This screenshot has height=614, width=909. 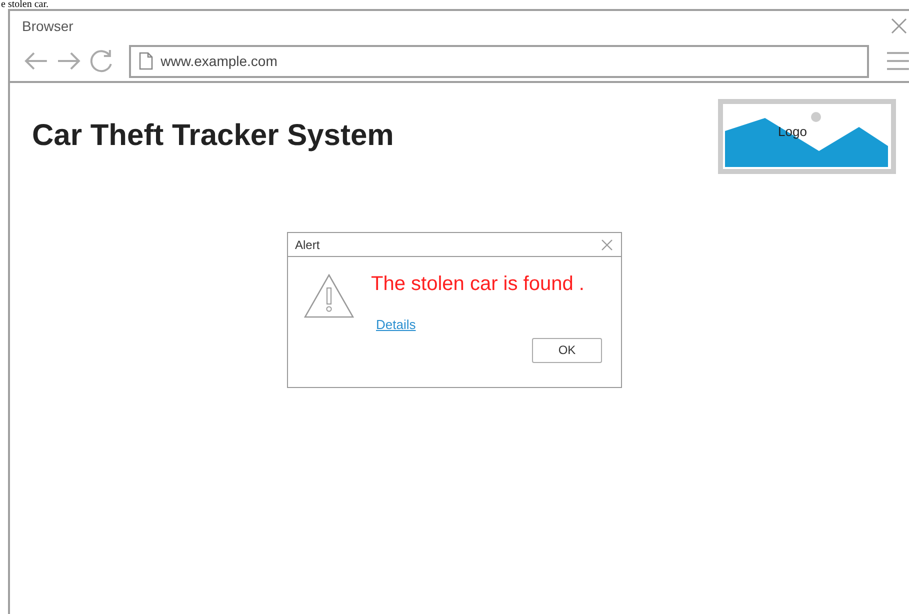 What do you see at coordinates (807, 136) in the screenshot?
I see `image-placeholder-icon` at bounding box center [807, 136].